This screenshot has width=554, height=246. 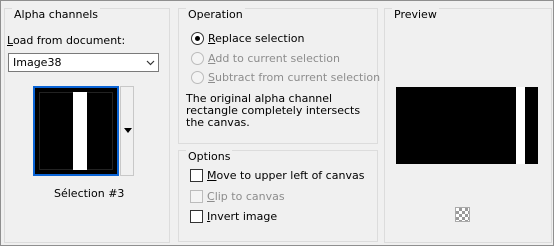 I want to click on thumbnail-dropdown-button, so click(x=127, y=131).